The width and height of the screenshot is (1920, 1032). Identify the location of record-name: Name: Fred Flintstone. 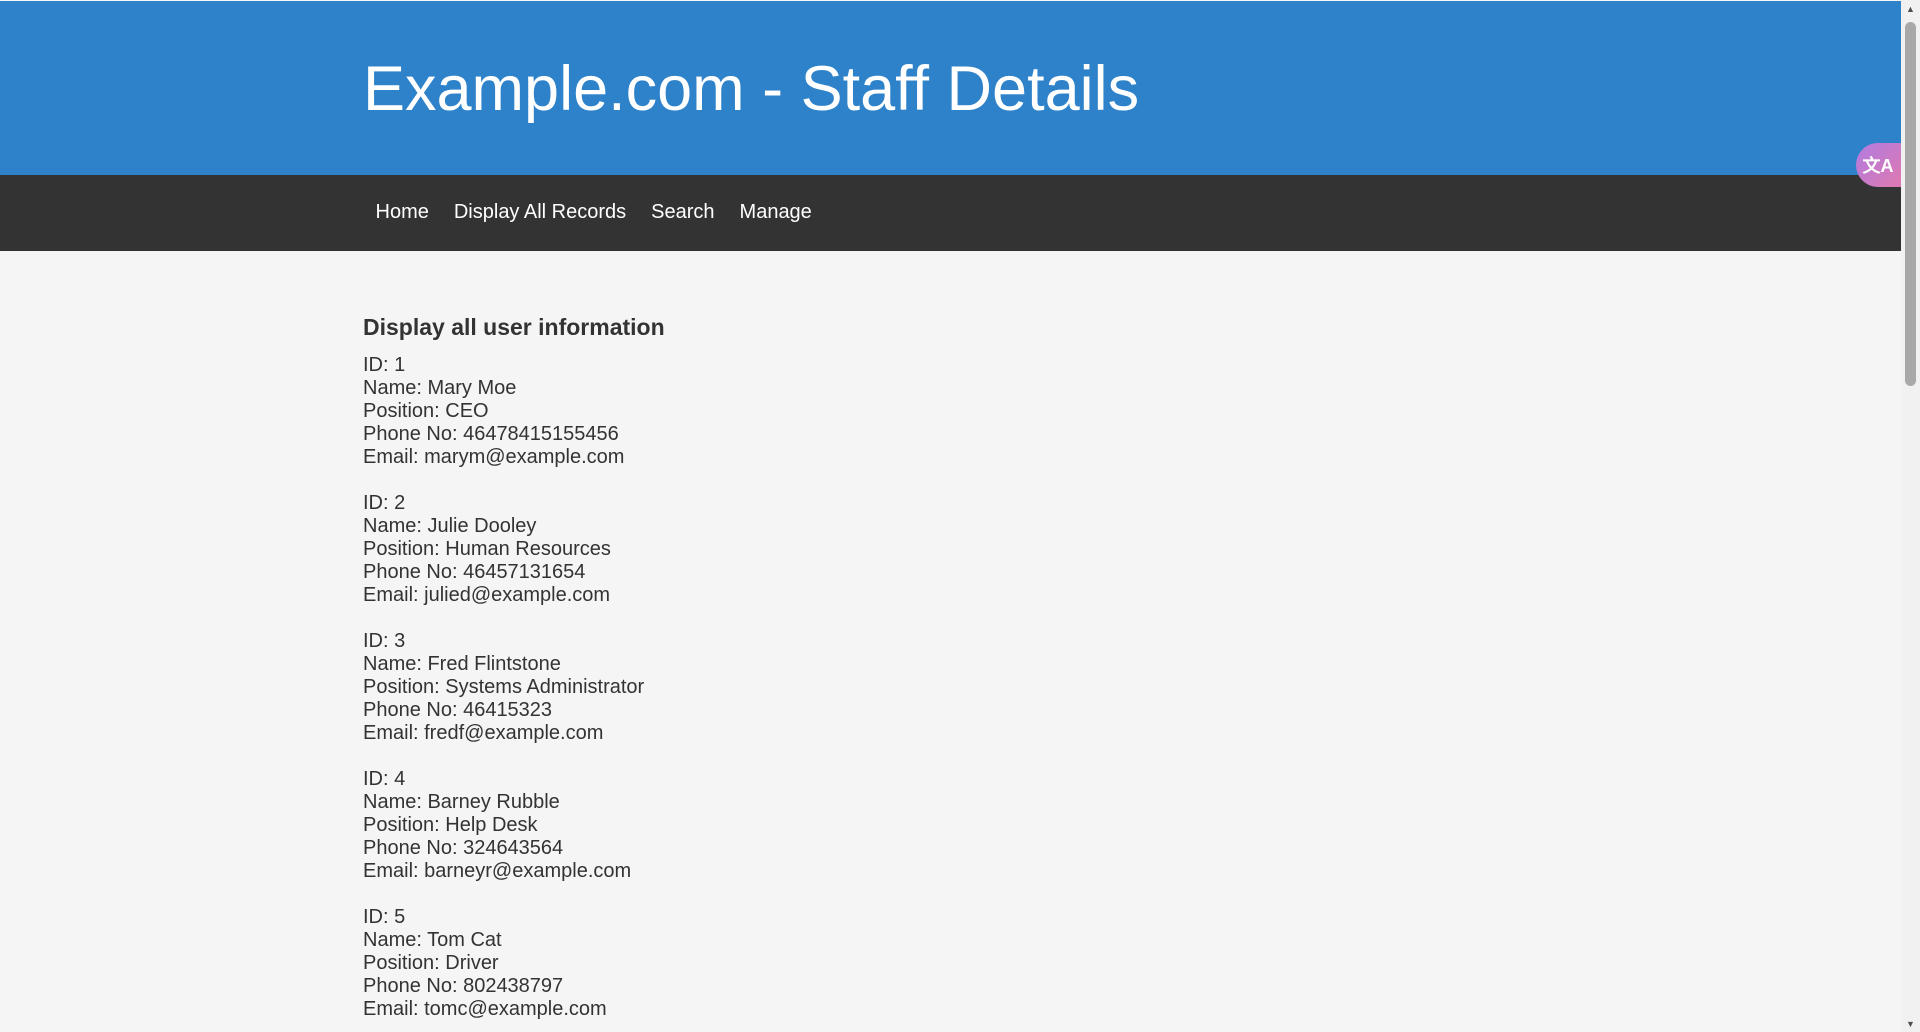
(462, 664).